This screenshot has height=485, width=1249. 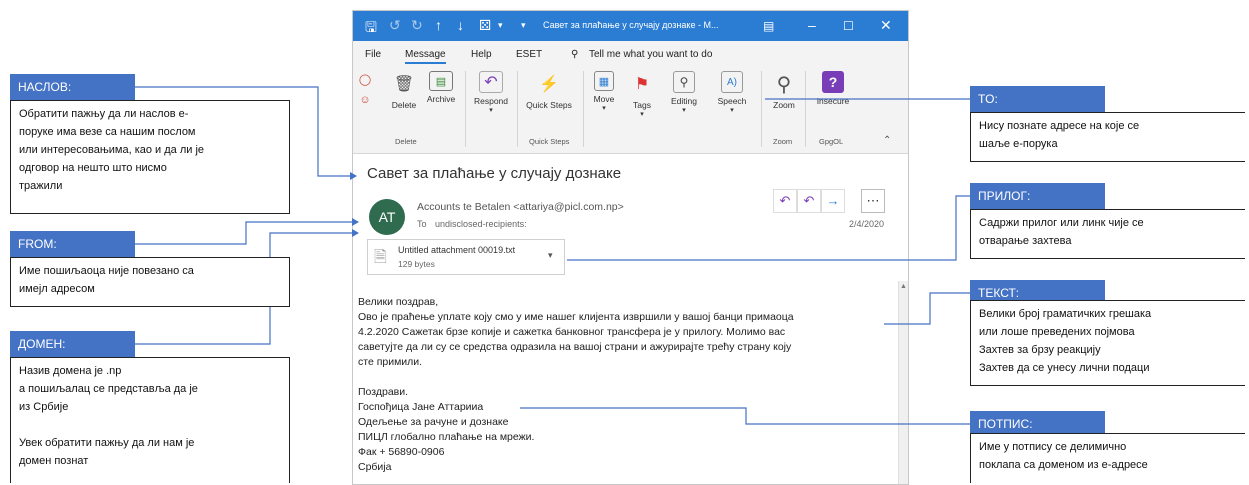 I want to click on annotation-line: имејл адресом, so click(x=57, y=289).